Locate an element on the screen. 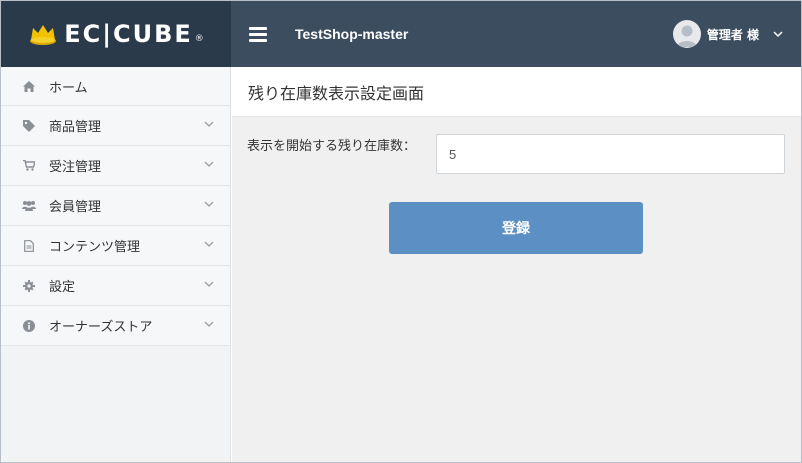 The width and height of the screenshot is (802, 463). sidebar-item-content: コンテンツ管理 is located at coordinates (115, 246).